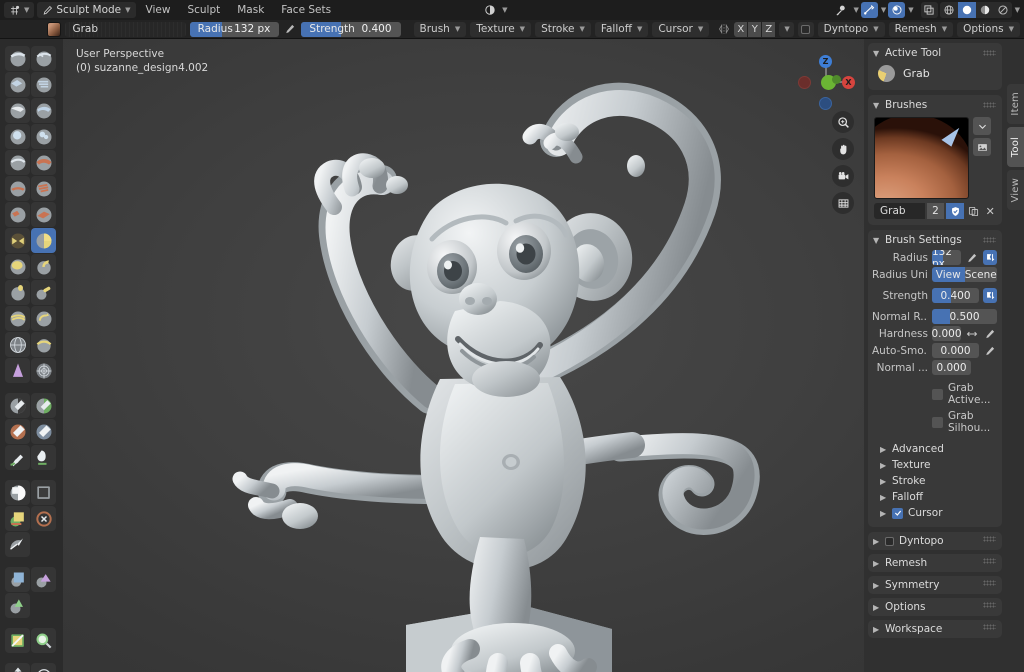  Describe the element at coordinates (1015, 190) in the screenshot. I see `tab-view: View` at that location.